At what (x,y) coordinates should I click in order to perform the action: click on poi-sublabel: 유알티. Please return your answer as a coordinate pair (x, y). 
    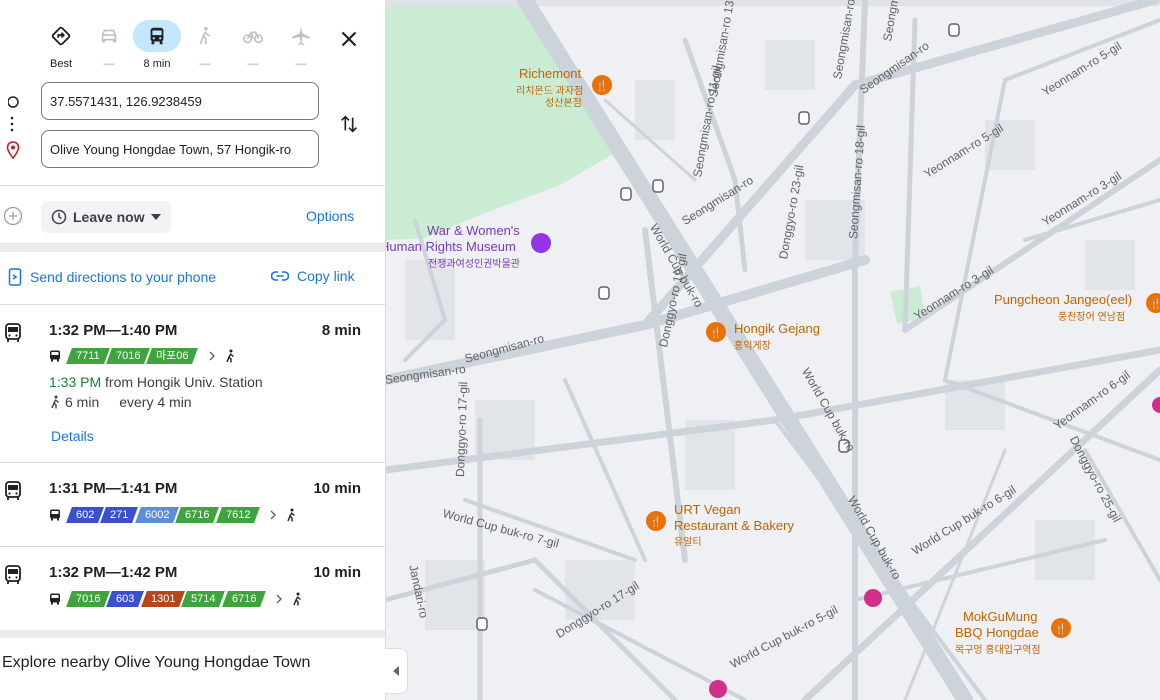
    Looking at the image, I should click on (688, 542).